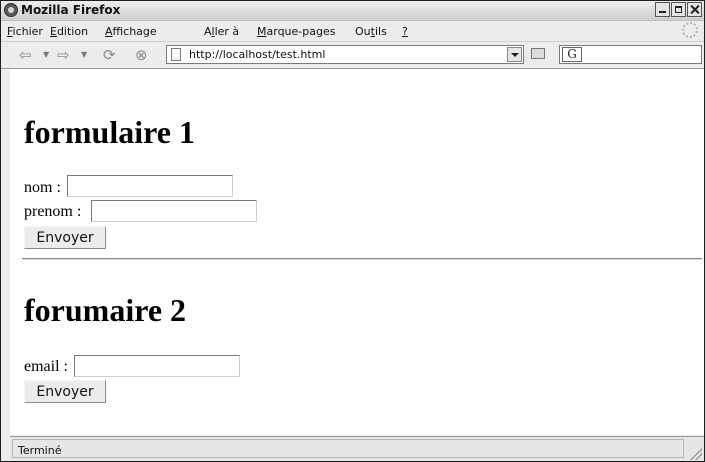 Image resolution: width=705 pixels, height=462 pixels. What do you see at coordinates (174, 211) in the screenshot?
I see `prenom-input` at bounding box center [174, 211].